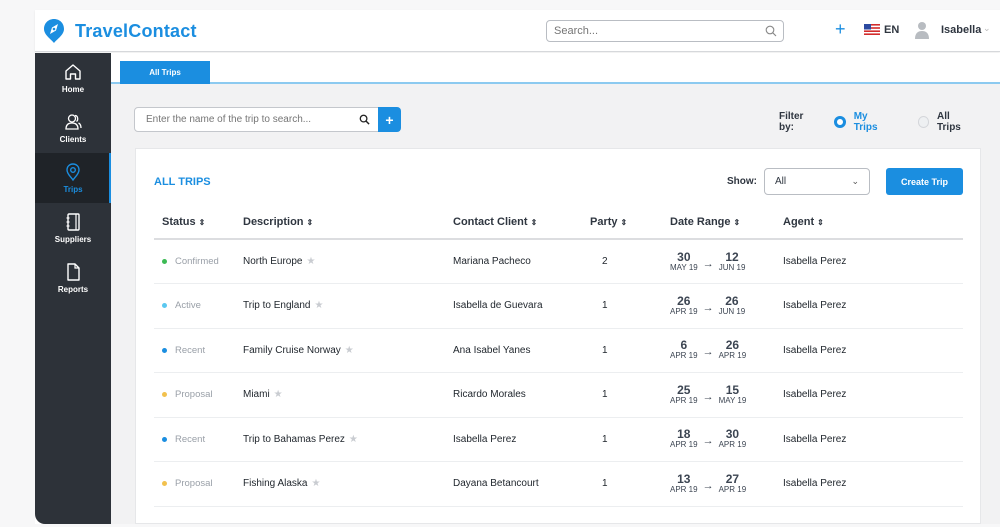 The height and width of the screenshot is (527, 1000). Describe the element at coordinates (340, 261) in the screenshot. I see `cell-description: North Europe ★` at that location.